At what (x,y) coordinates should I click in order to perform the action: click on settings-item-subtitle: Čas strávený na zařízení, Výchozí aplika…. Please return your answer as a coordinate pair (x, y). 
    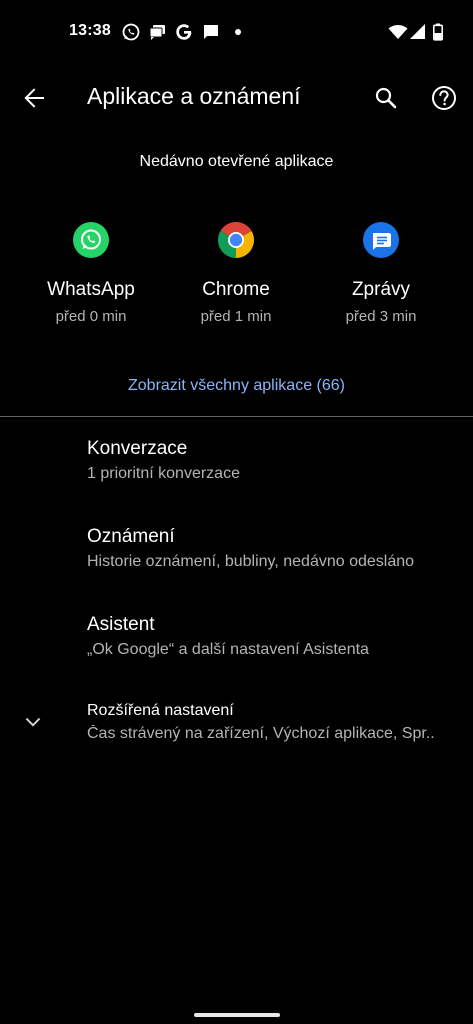
    Looking at the image, I should click on (261, 733).